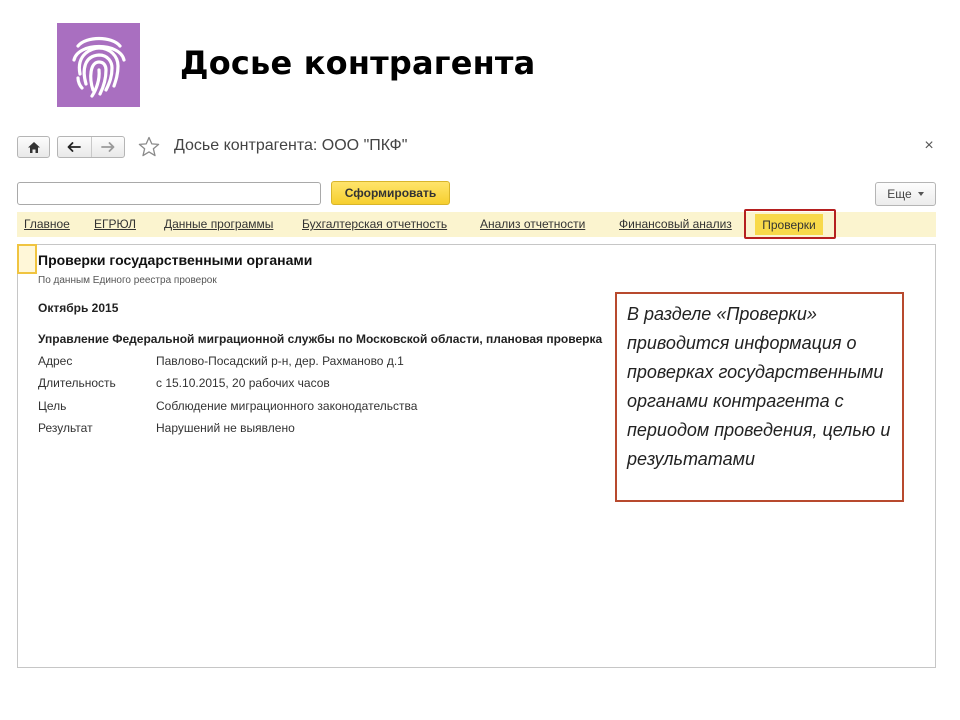 This screenshot has width=960, height=720. What do you see at coordinates (218, 224) in the screenshot?
I see `tab-program-data: Данные программы` at bounding box center [218, 224].